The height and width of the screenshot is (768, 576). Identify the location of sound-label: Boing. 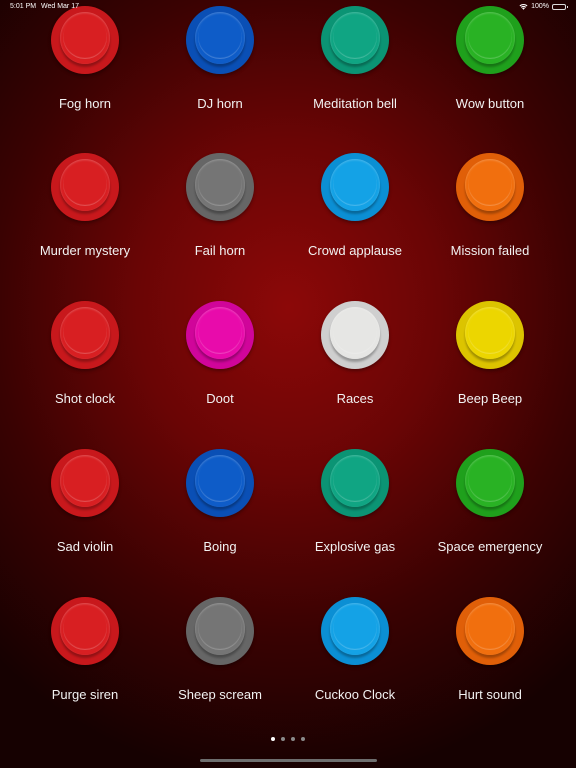
(220, 546).